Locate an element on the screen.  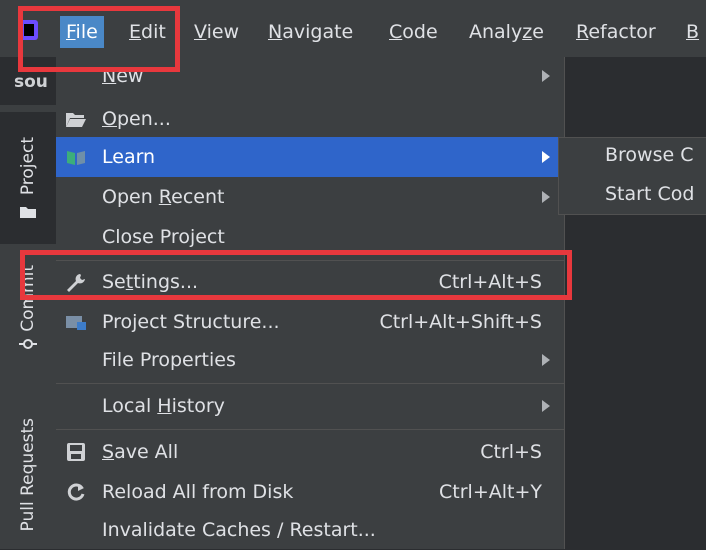
learn-book-icon is located at coordinates (76, 157).